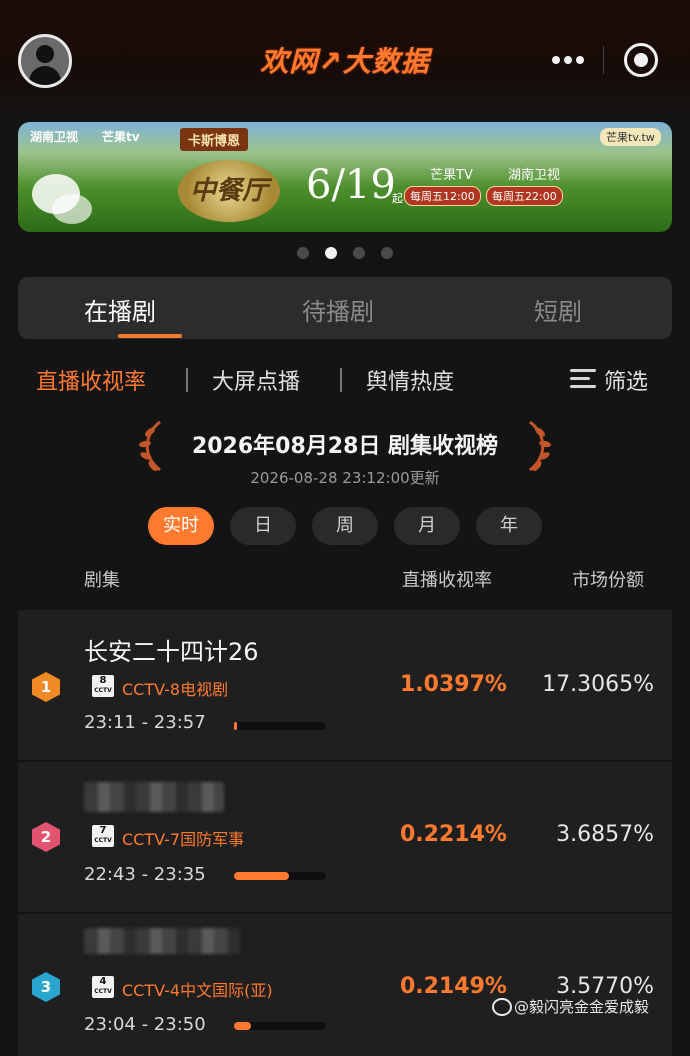 Image resolution: width=690 pixels, height=1056 pixels. I want to click on subtab-vod: 大屏点播, so click(256, 380).